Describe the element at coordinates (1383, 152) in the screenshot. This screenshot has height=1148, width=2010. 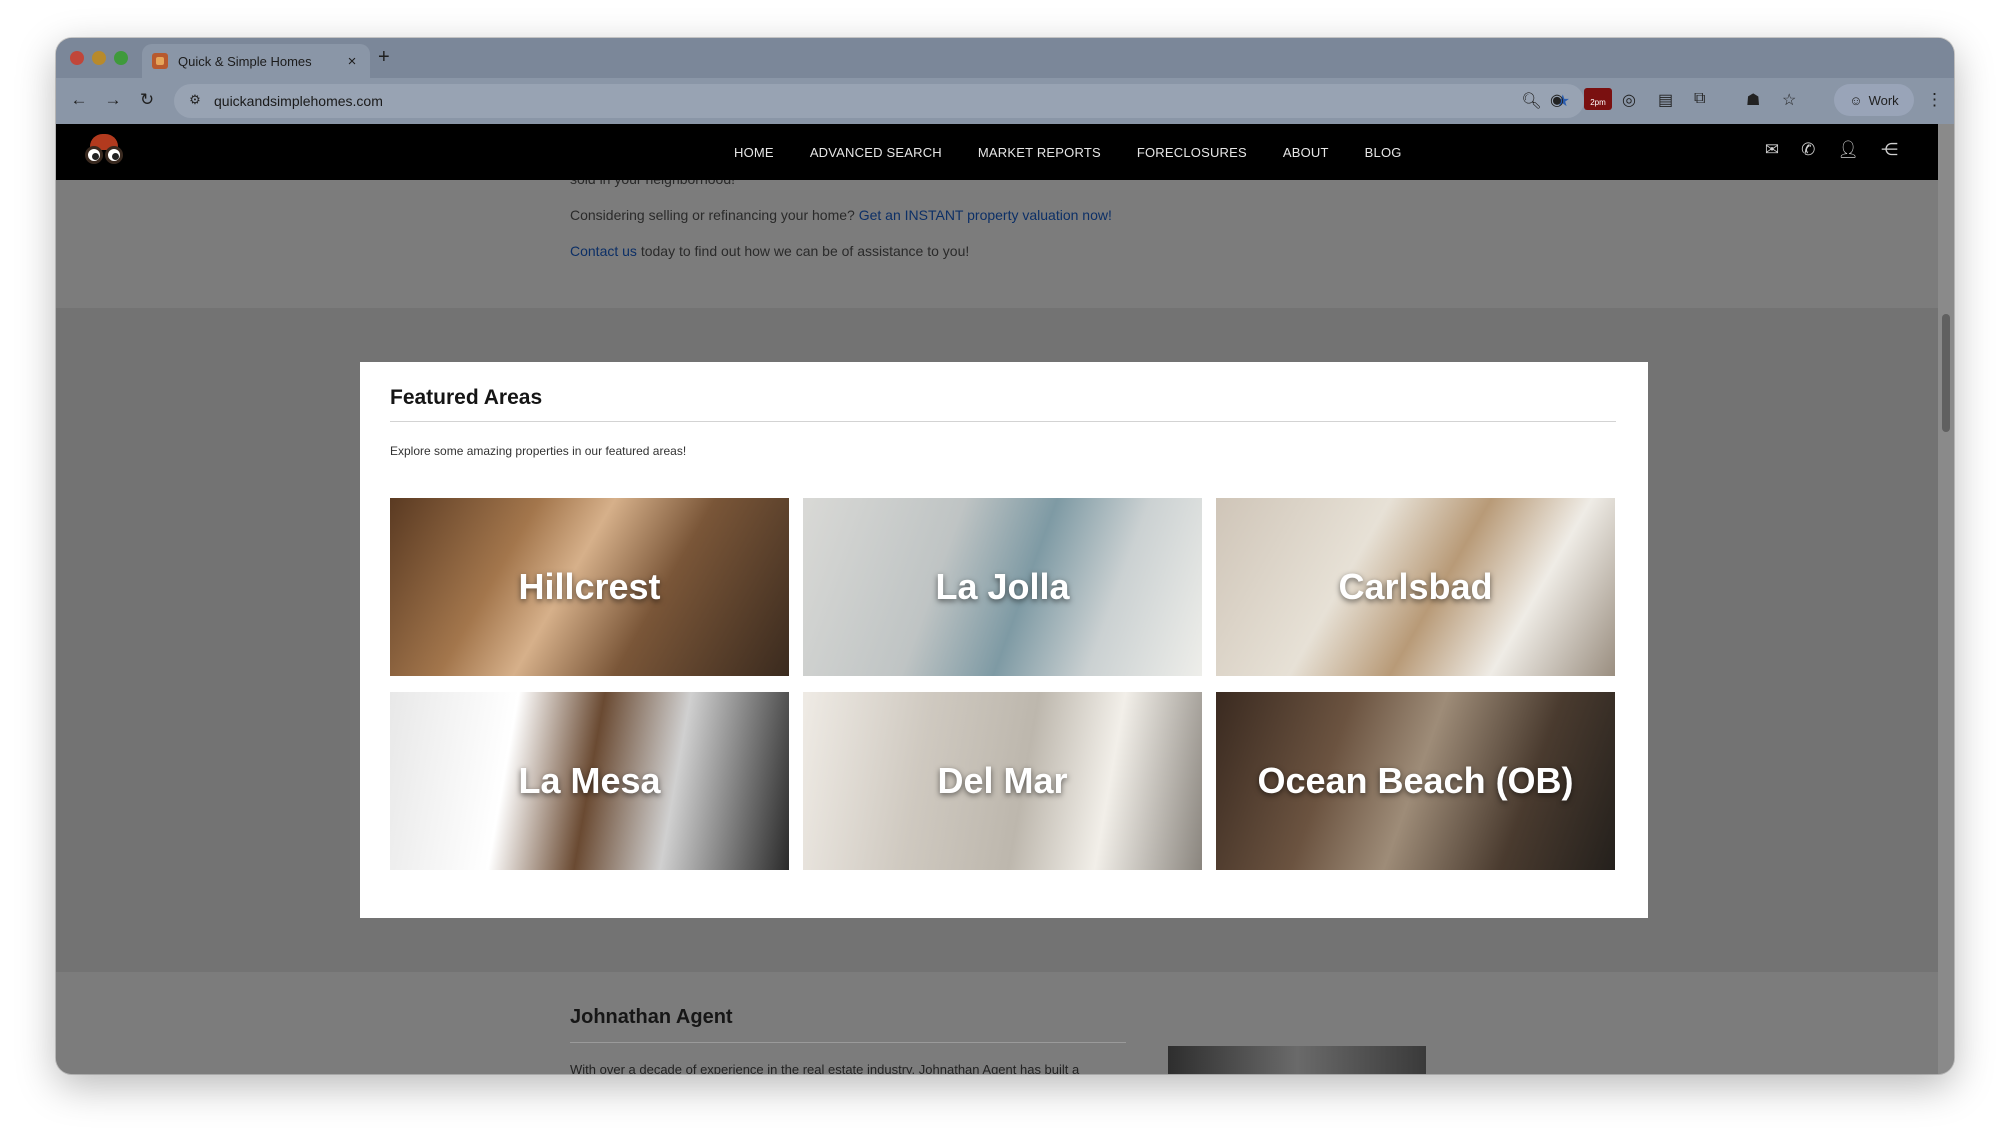
I see `nav-blog: BLOG` at that location.